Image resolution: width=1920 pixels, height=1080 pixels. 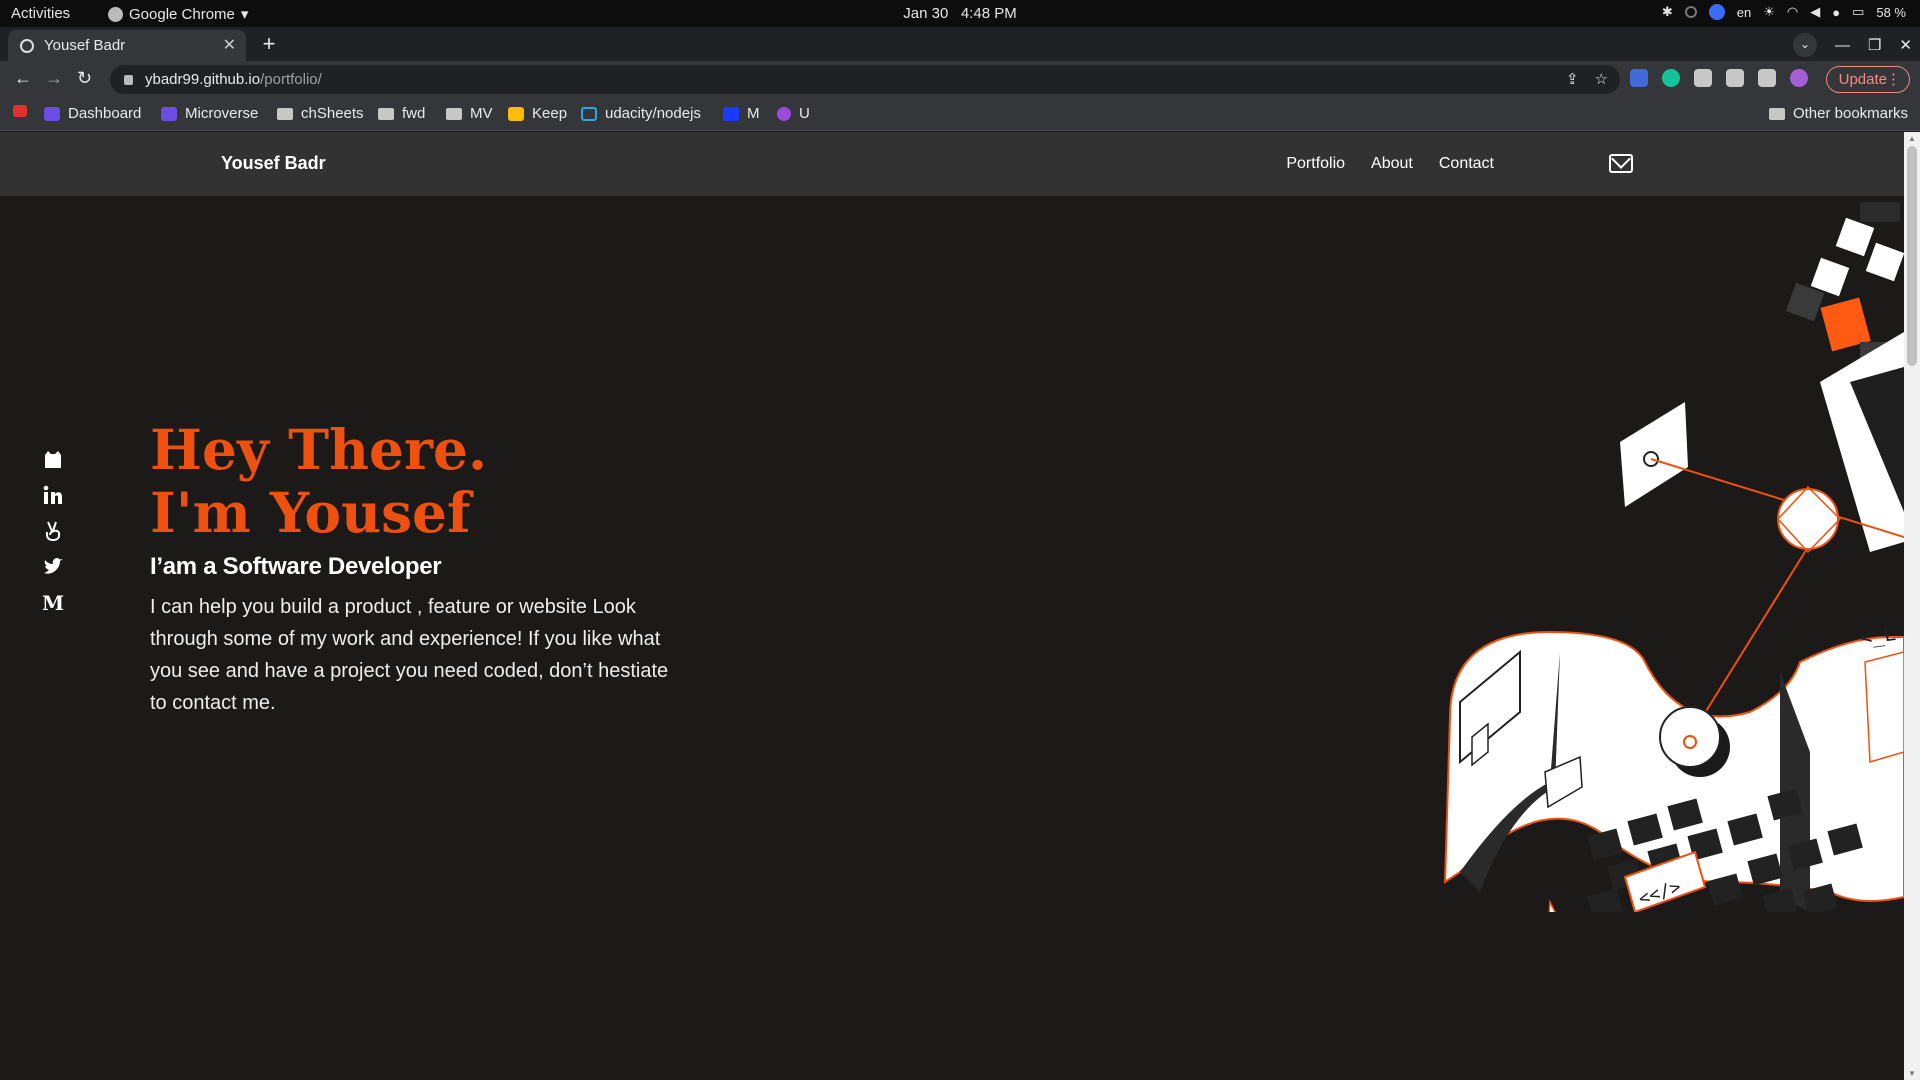 I want to click on bookmark-keep: Keep, so click(x=537, y=113).